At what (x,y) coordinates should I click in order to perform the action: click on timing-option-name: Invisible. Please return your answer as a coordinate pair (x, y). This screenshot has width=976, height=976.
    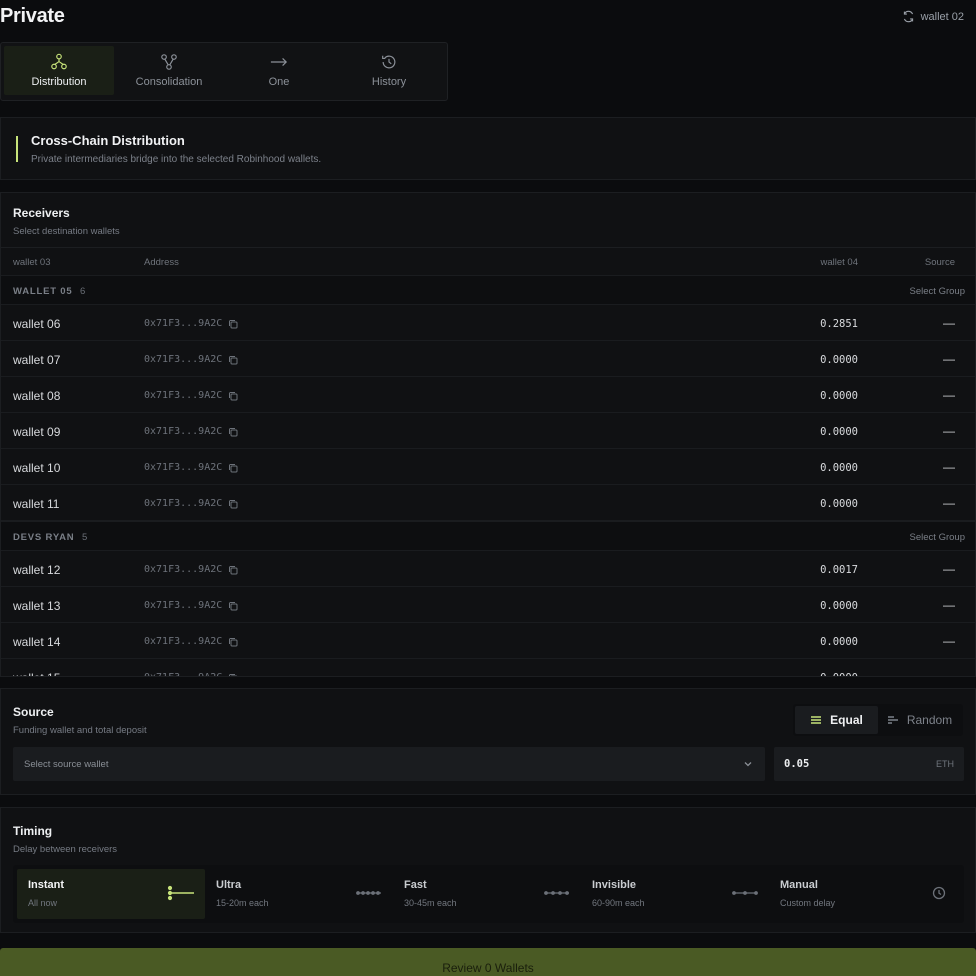
    Looking at the image, I should click on (614, 885).